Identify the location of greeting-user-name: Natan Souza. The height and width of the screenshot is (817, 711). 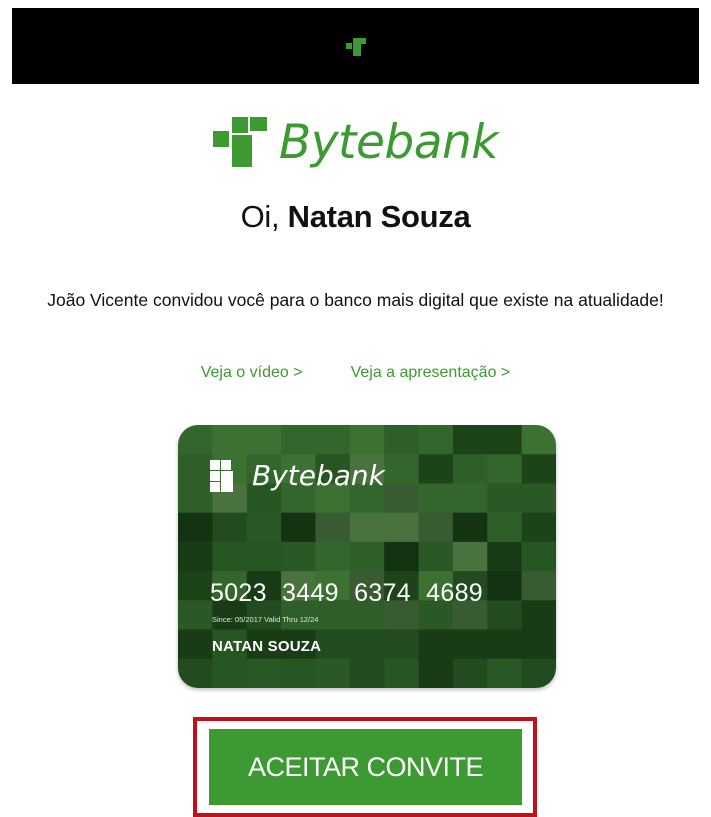
(379, 216).